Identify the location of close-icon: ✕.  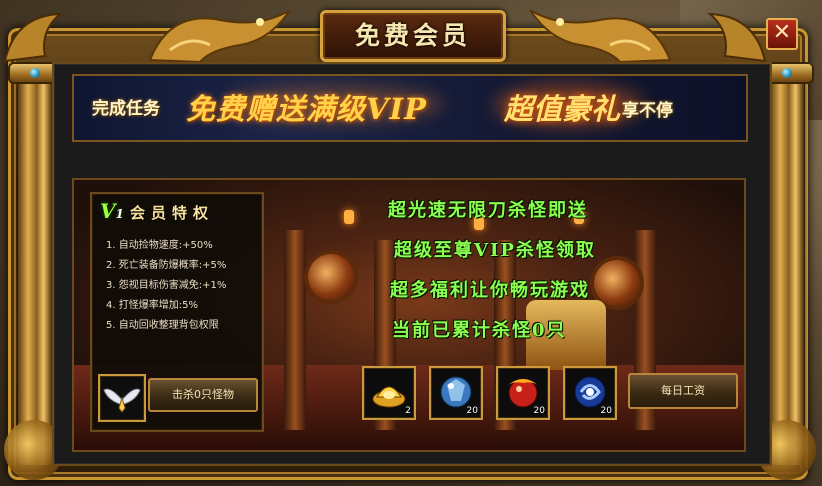
(782, 32).